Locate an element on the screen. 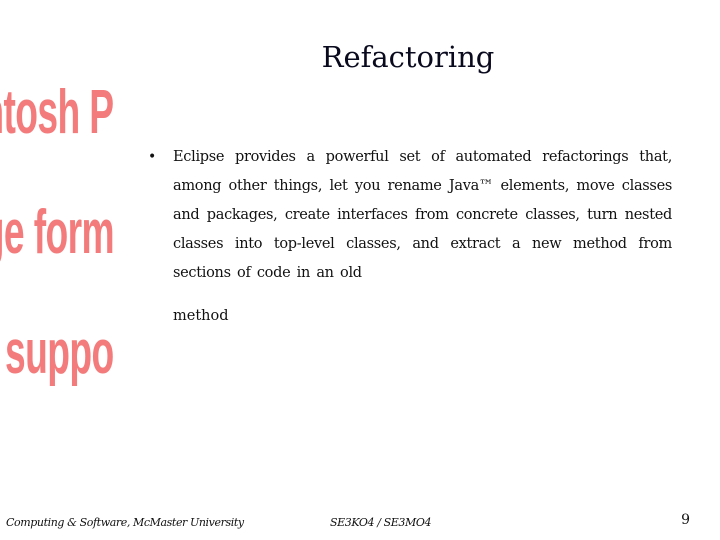  placeholder-text-line: not suppo is located at coordinates (57, 352).